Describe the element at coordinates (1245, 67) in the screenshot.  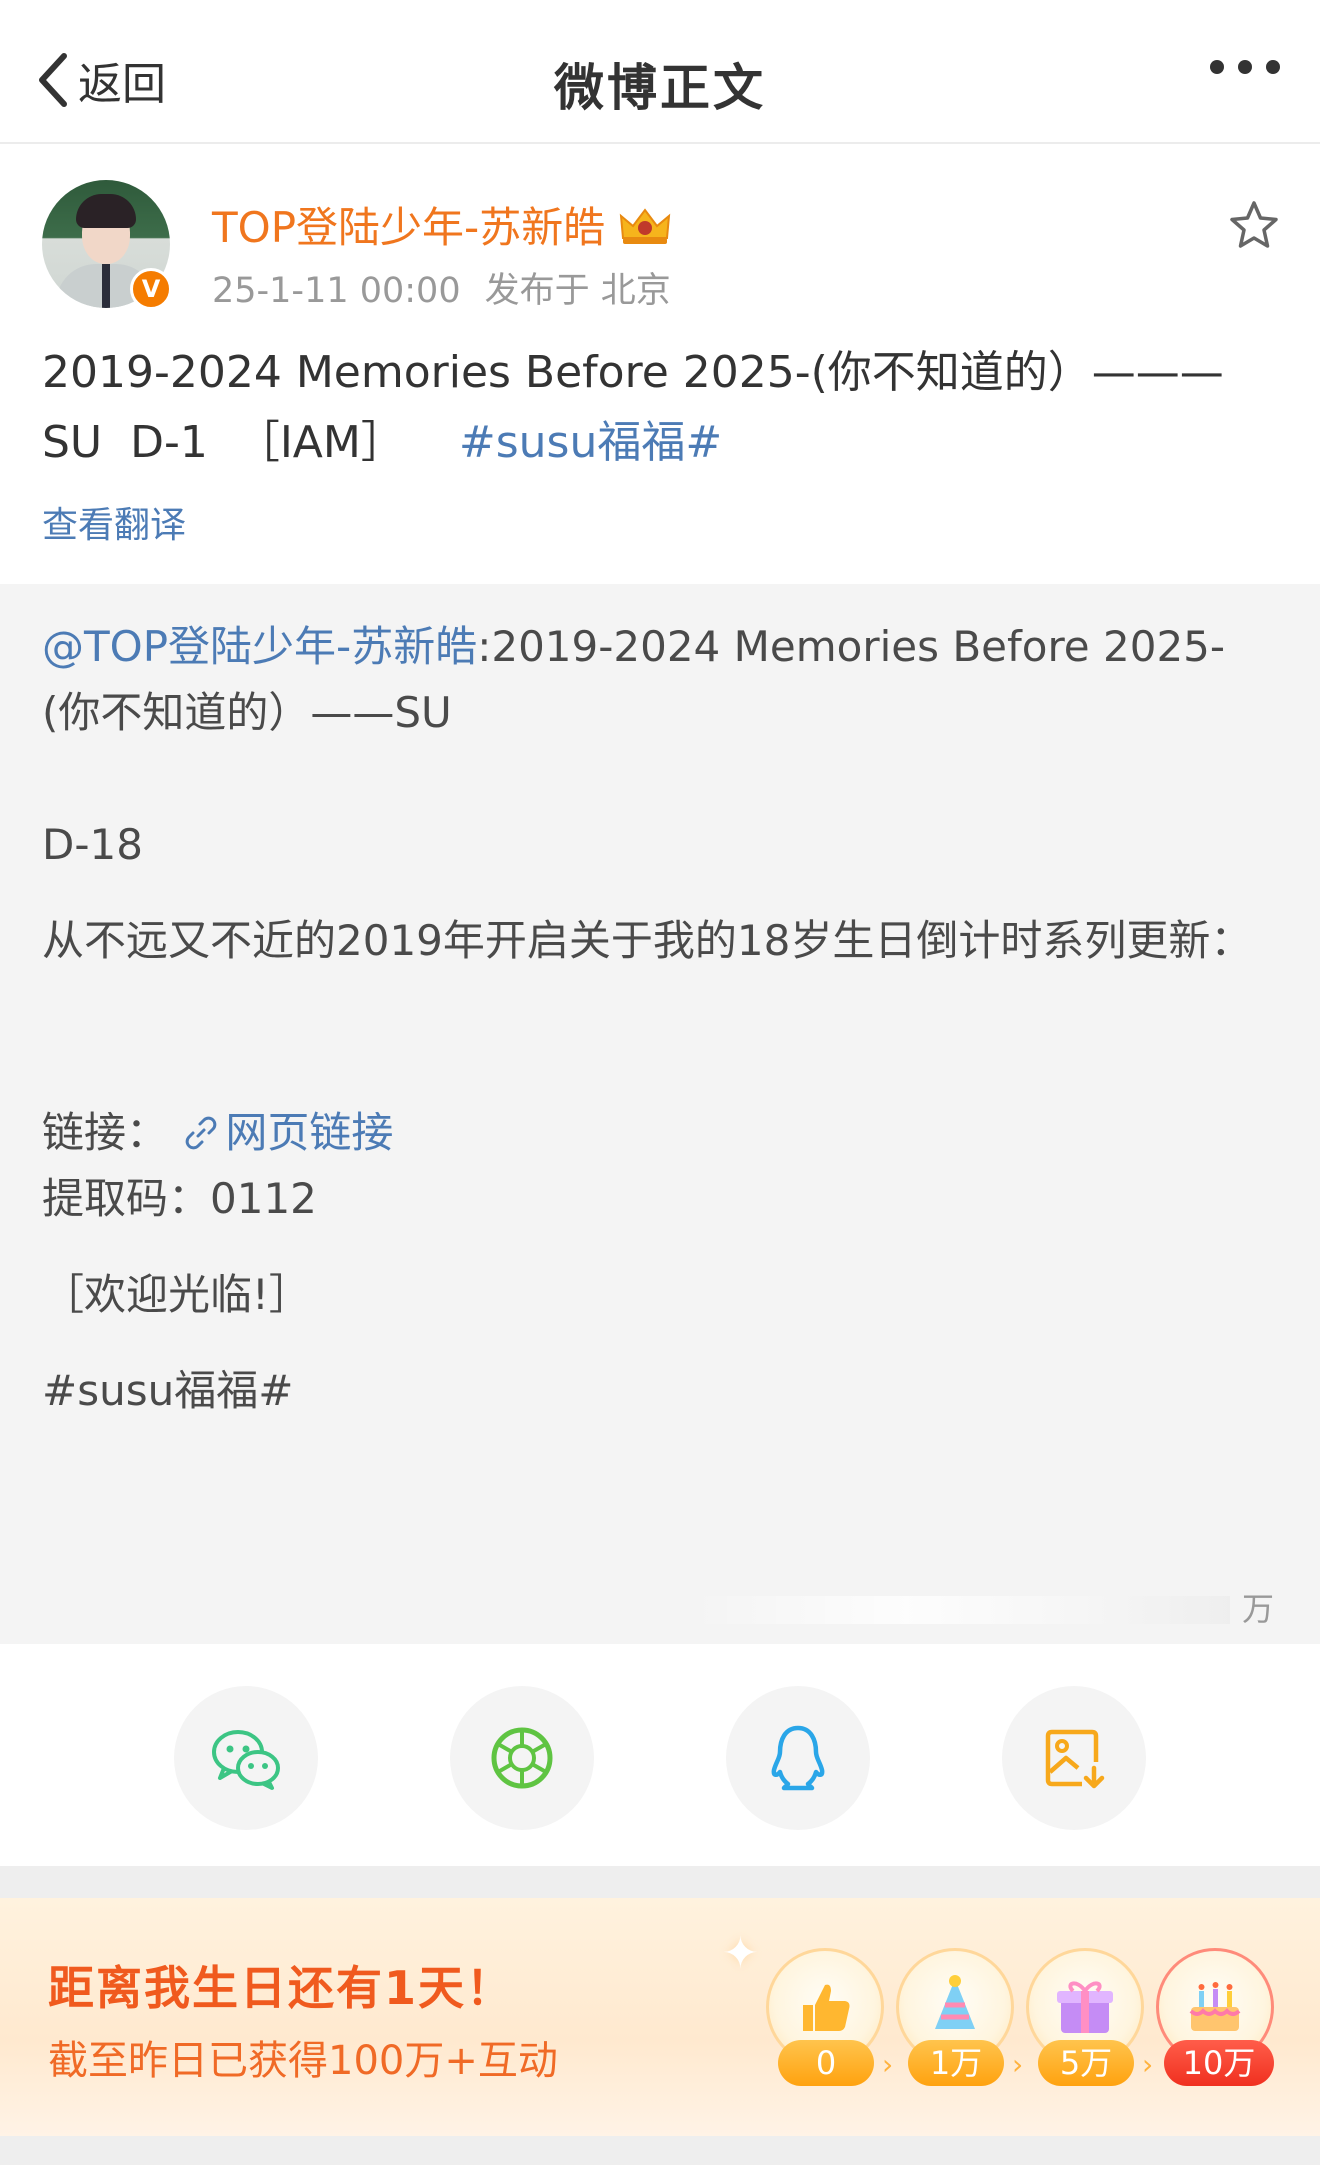
I see `more-icon` at that location.